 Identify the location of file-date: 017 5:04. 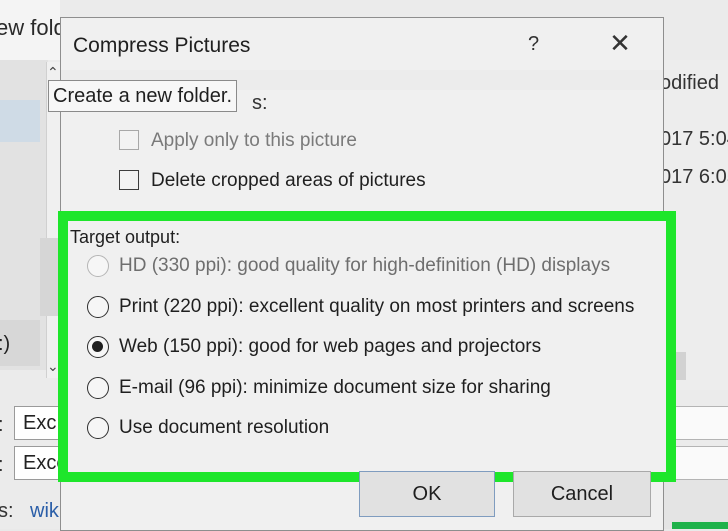
(694, 139).